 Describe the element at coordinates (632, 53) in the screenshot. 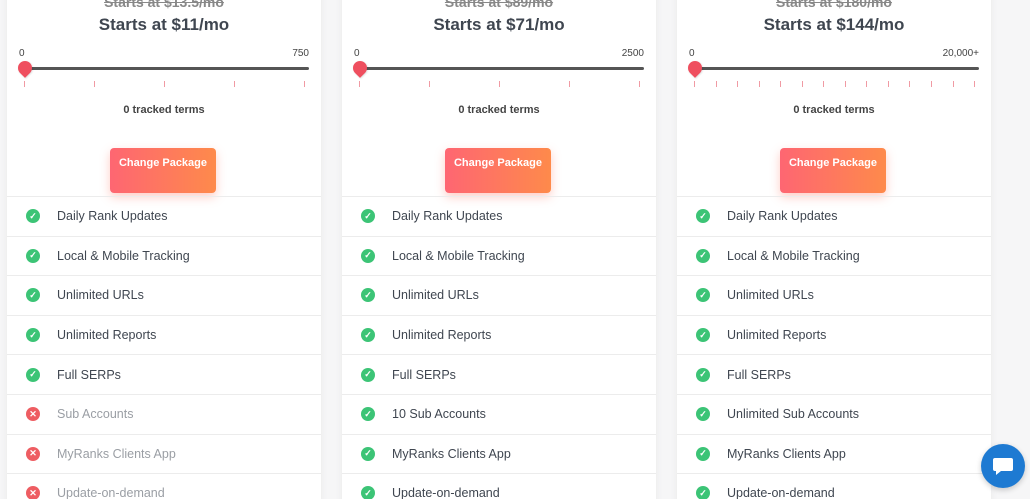

I see `range-max-label: 2500` at that location.